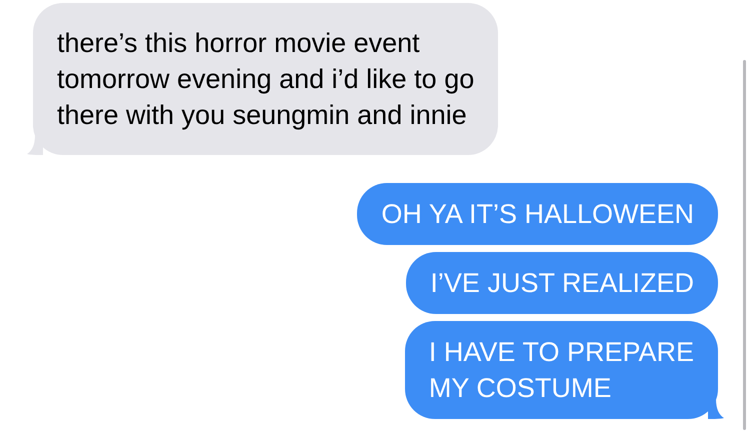 This screenshot has width=750, height=439. I want to click on sent-message-bubble: I HAVE TO PREPARE MY COSTUME, so click(561, 370).